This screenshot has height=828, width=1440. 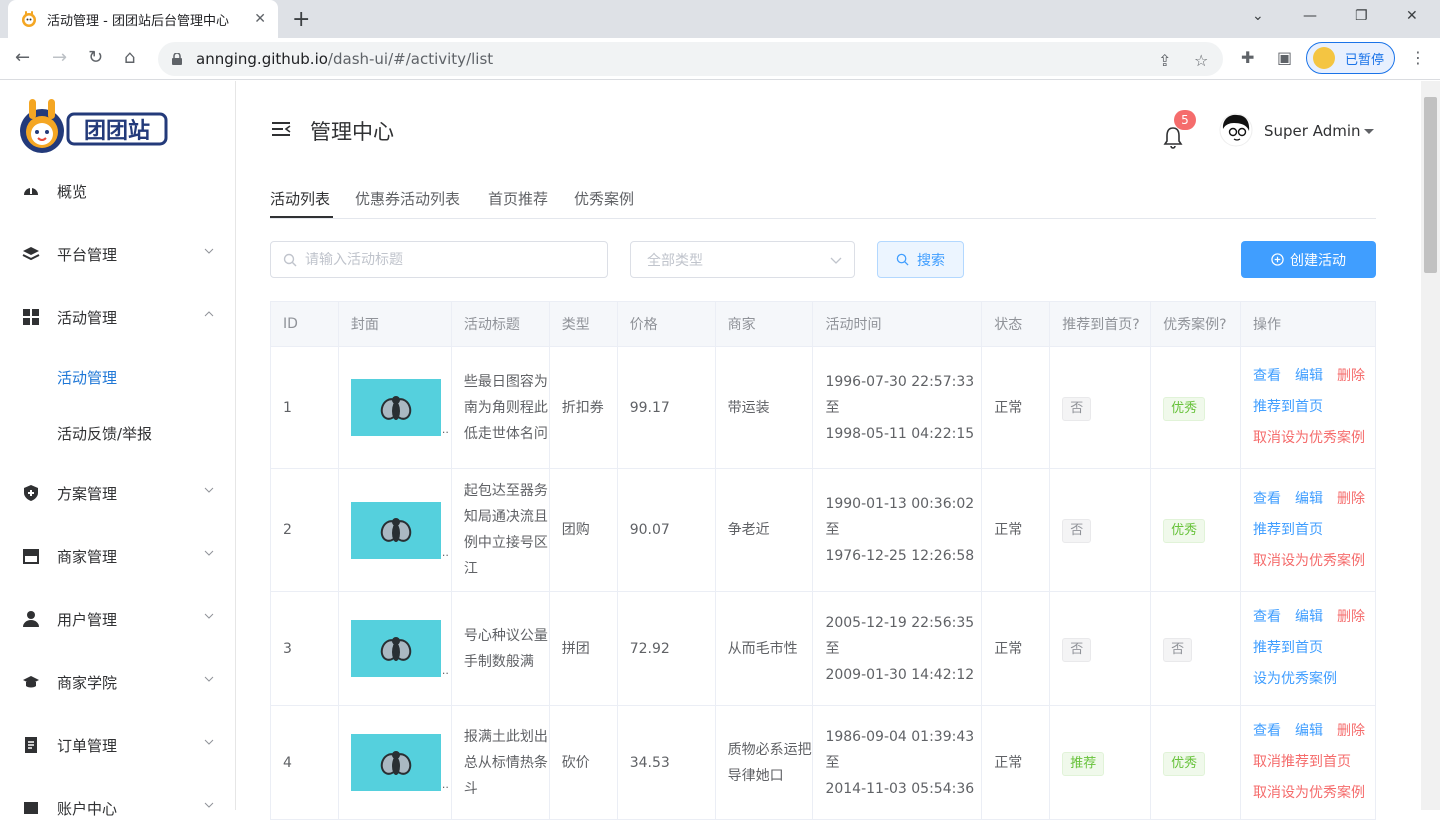 I want to click on url-path: /dash-ui/#/activity/list, so click(x=410, y=59).